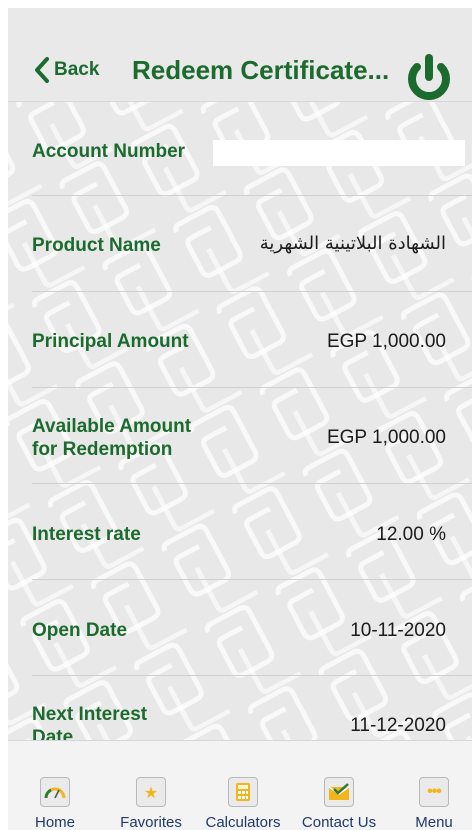 Image resolution: width=472 pixels, height=830 pixels. Describe the element at coordinates (96, 245) in the screenshot. I see `product-name-label: Product Name` at that location.